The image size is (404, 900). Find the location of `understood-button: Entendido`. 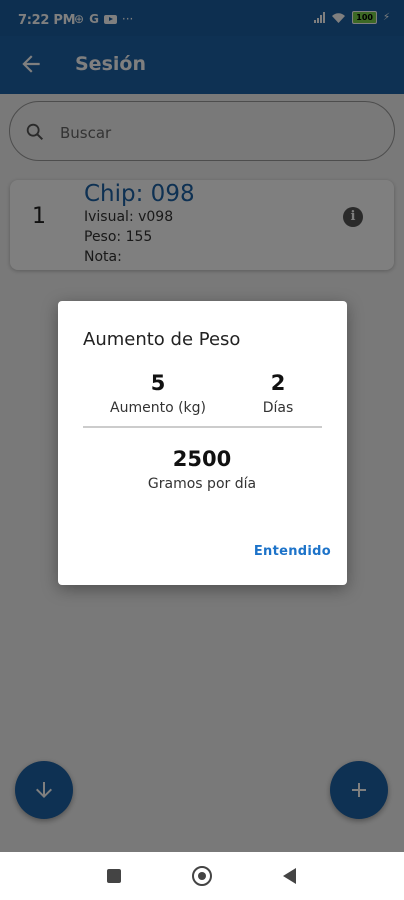

understood-button: Entendido is located at coordinates (292, 551).